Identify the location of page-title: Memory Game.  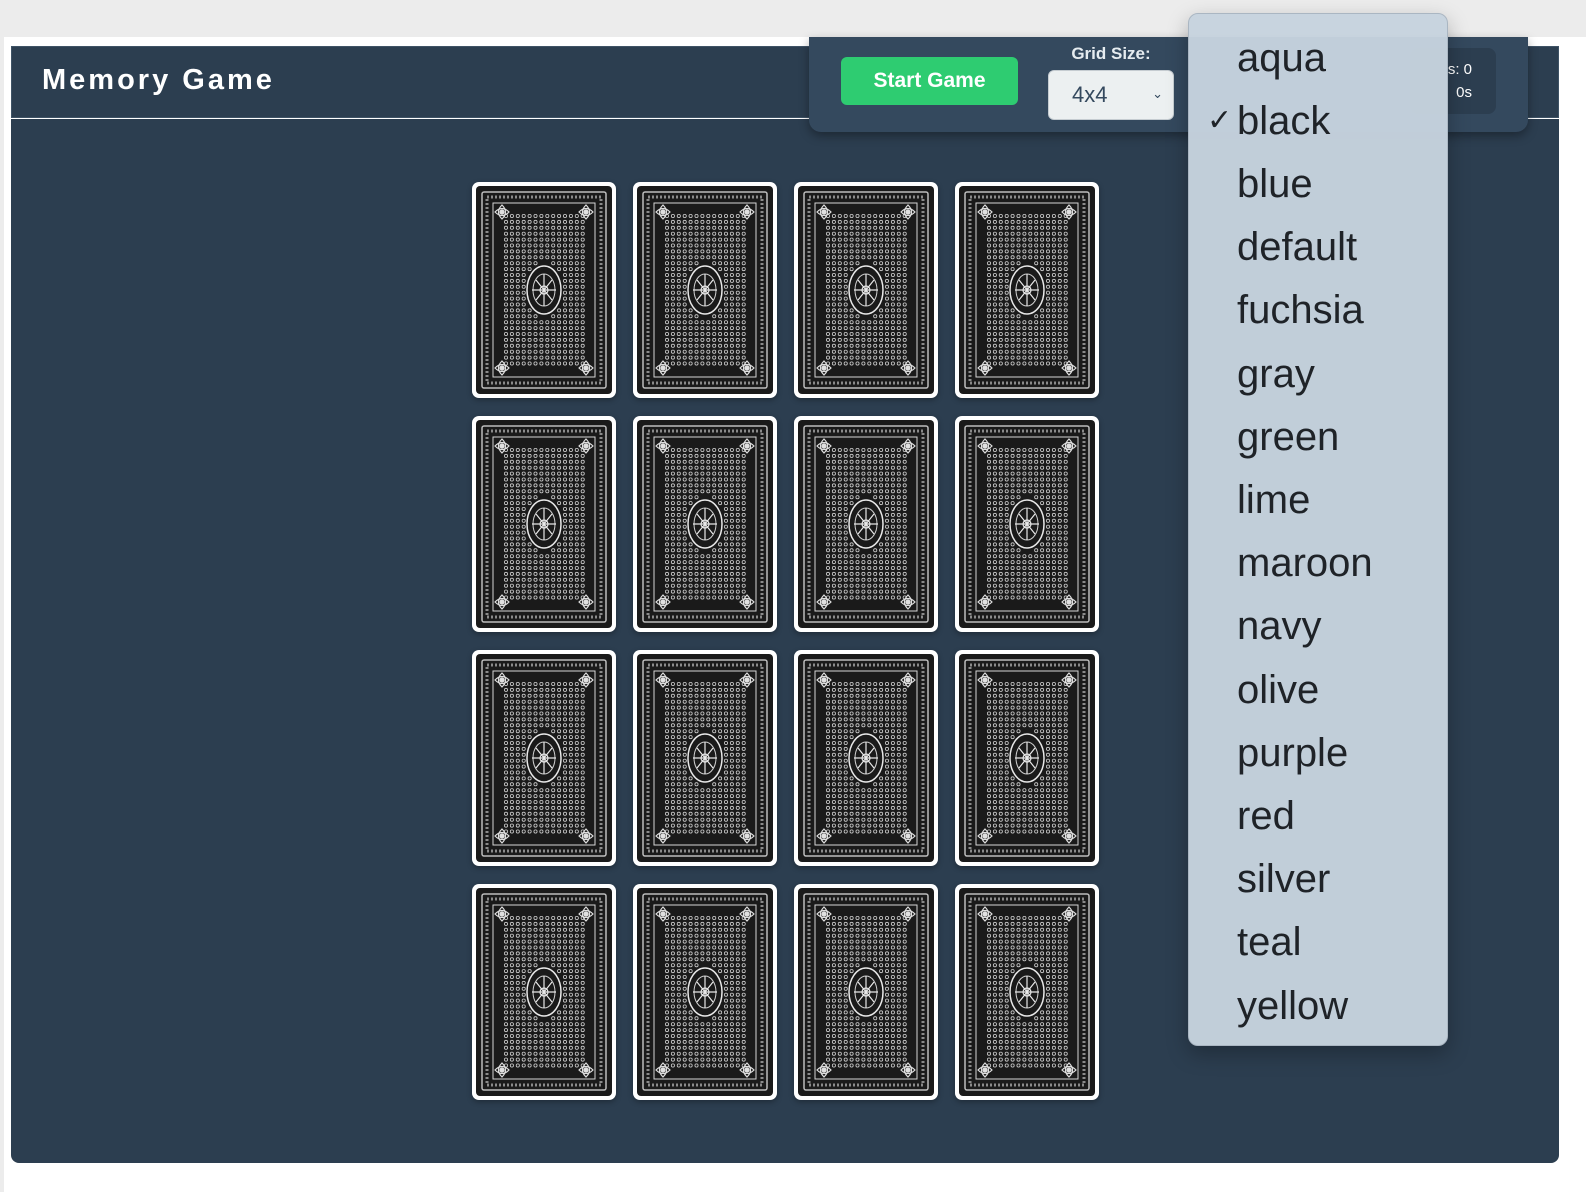
(158, 80).